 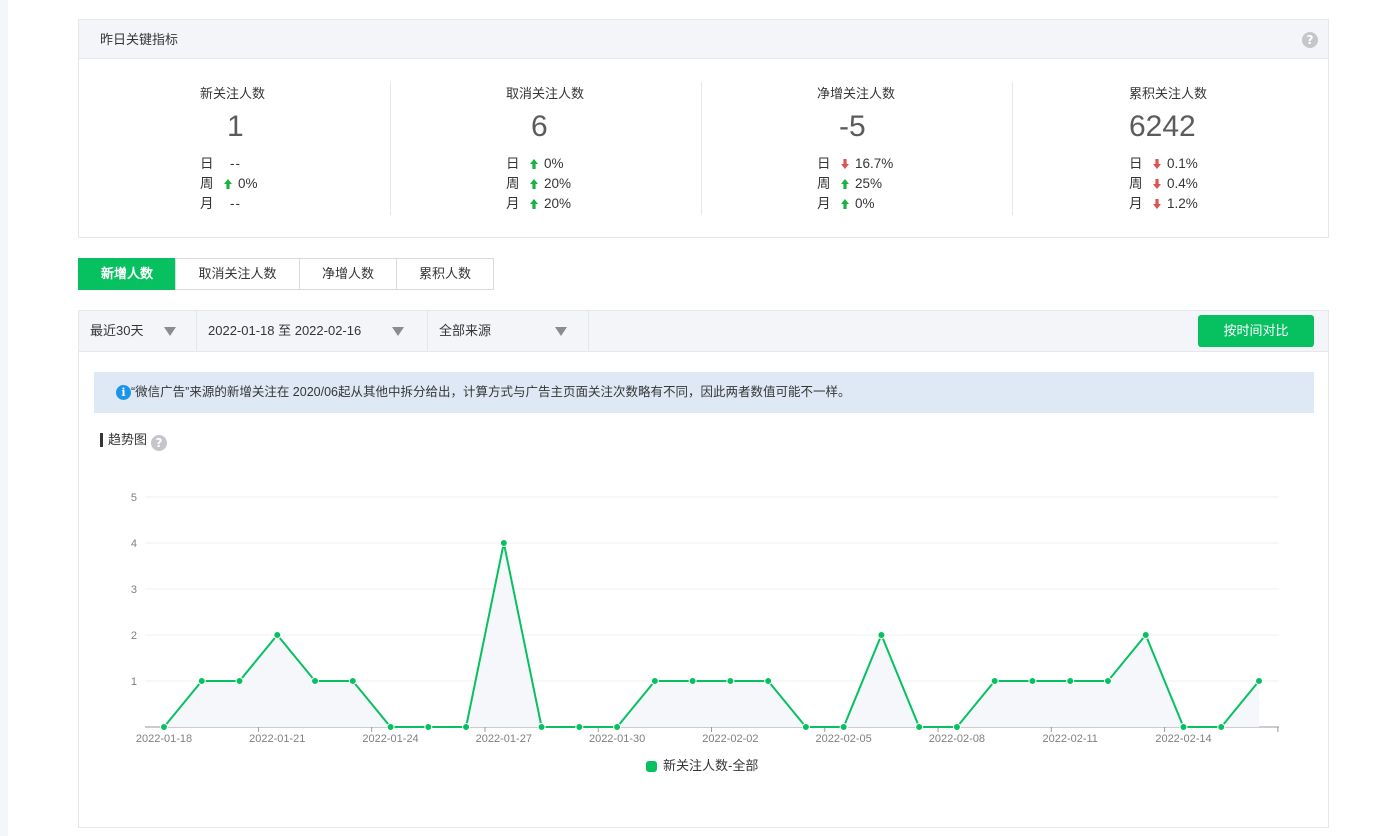 What do you see at coordinates (856, 93) in the screenshot?
I see `kpi-title: 净增关注人数` at bounding box center [856, 93].